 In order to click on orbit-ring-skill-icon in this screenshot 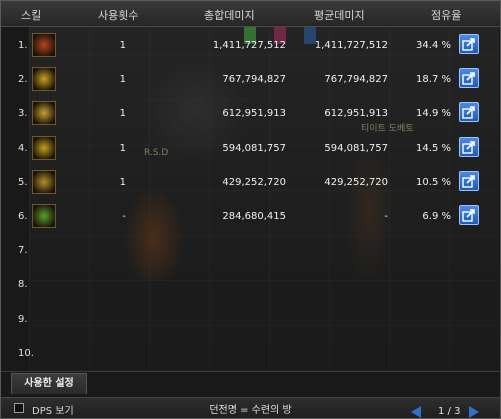, I will do `click(44, 113)`.